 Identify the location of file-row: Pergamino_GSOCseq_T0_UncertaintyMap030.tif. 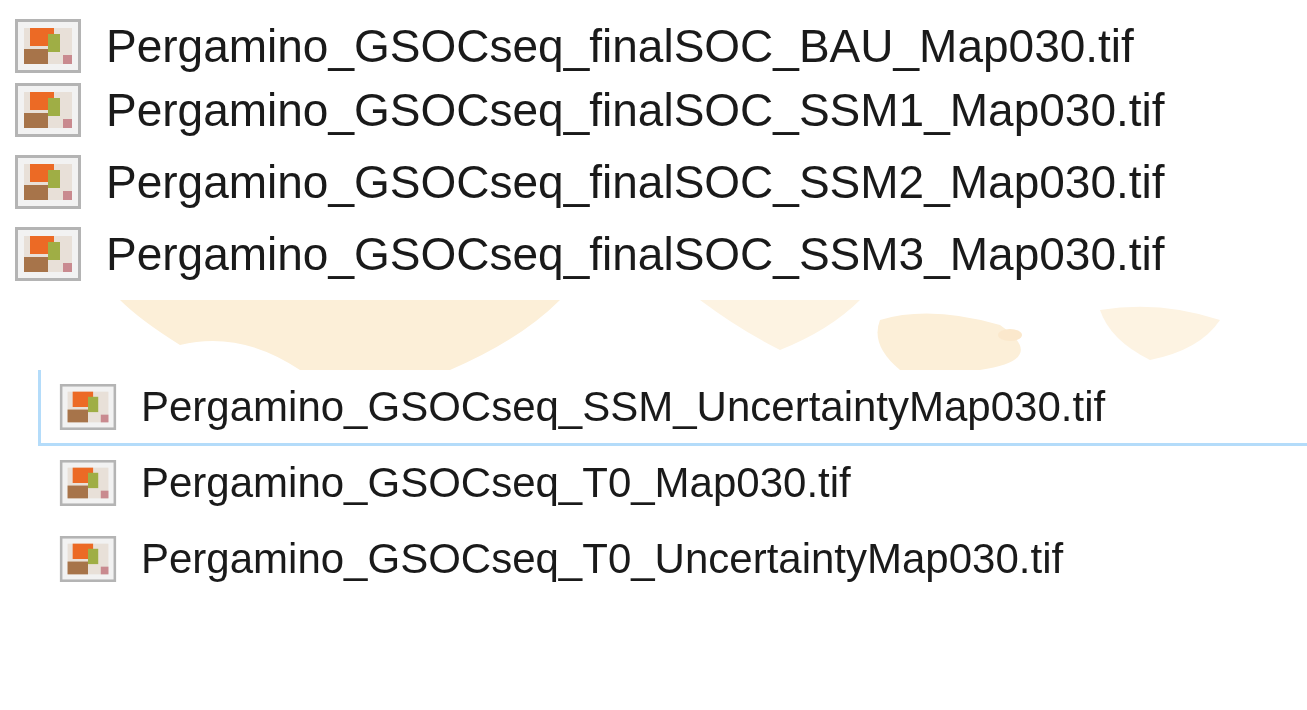
(672, 560).